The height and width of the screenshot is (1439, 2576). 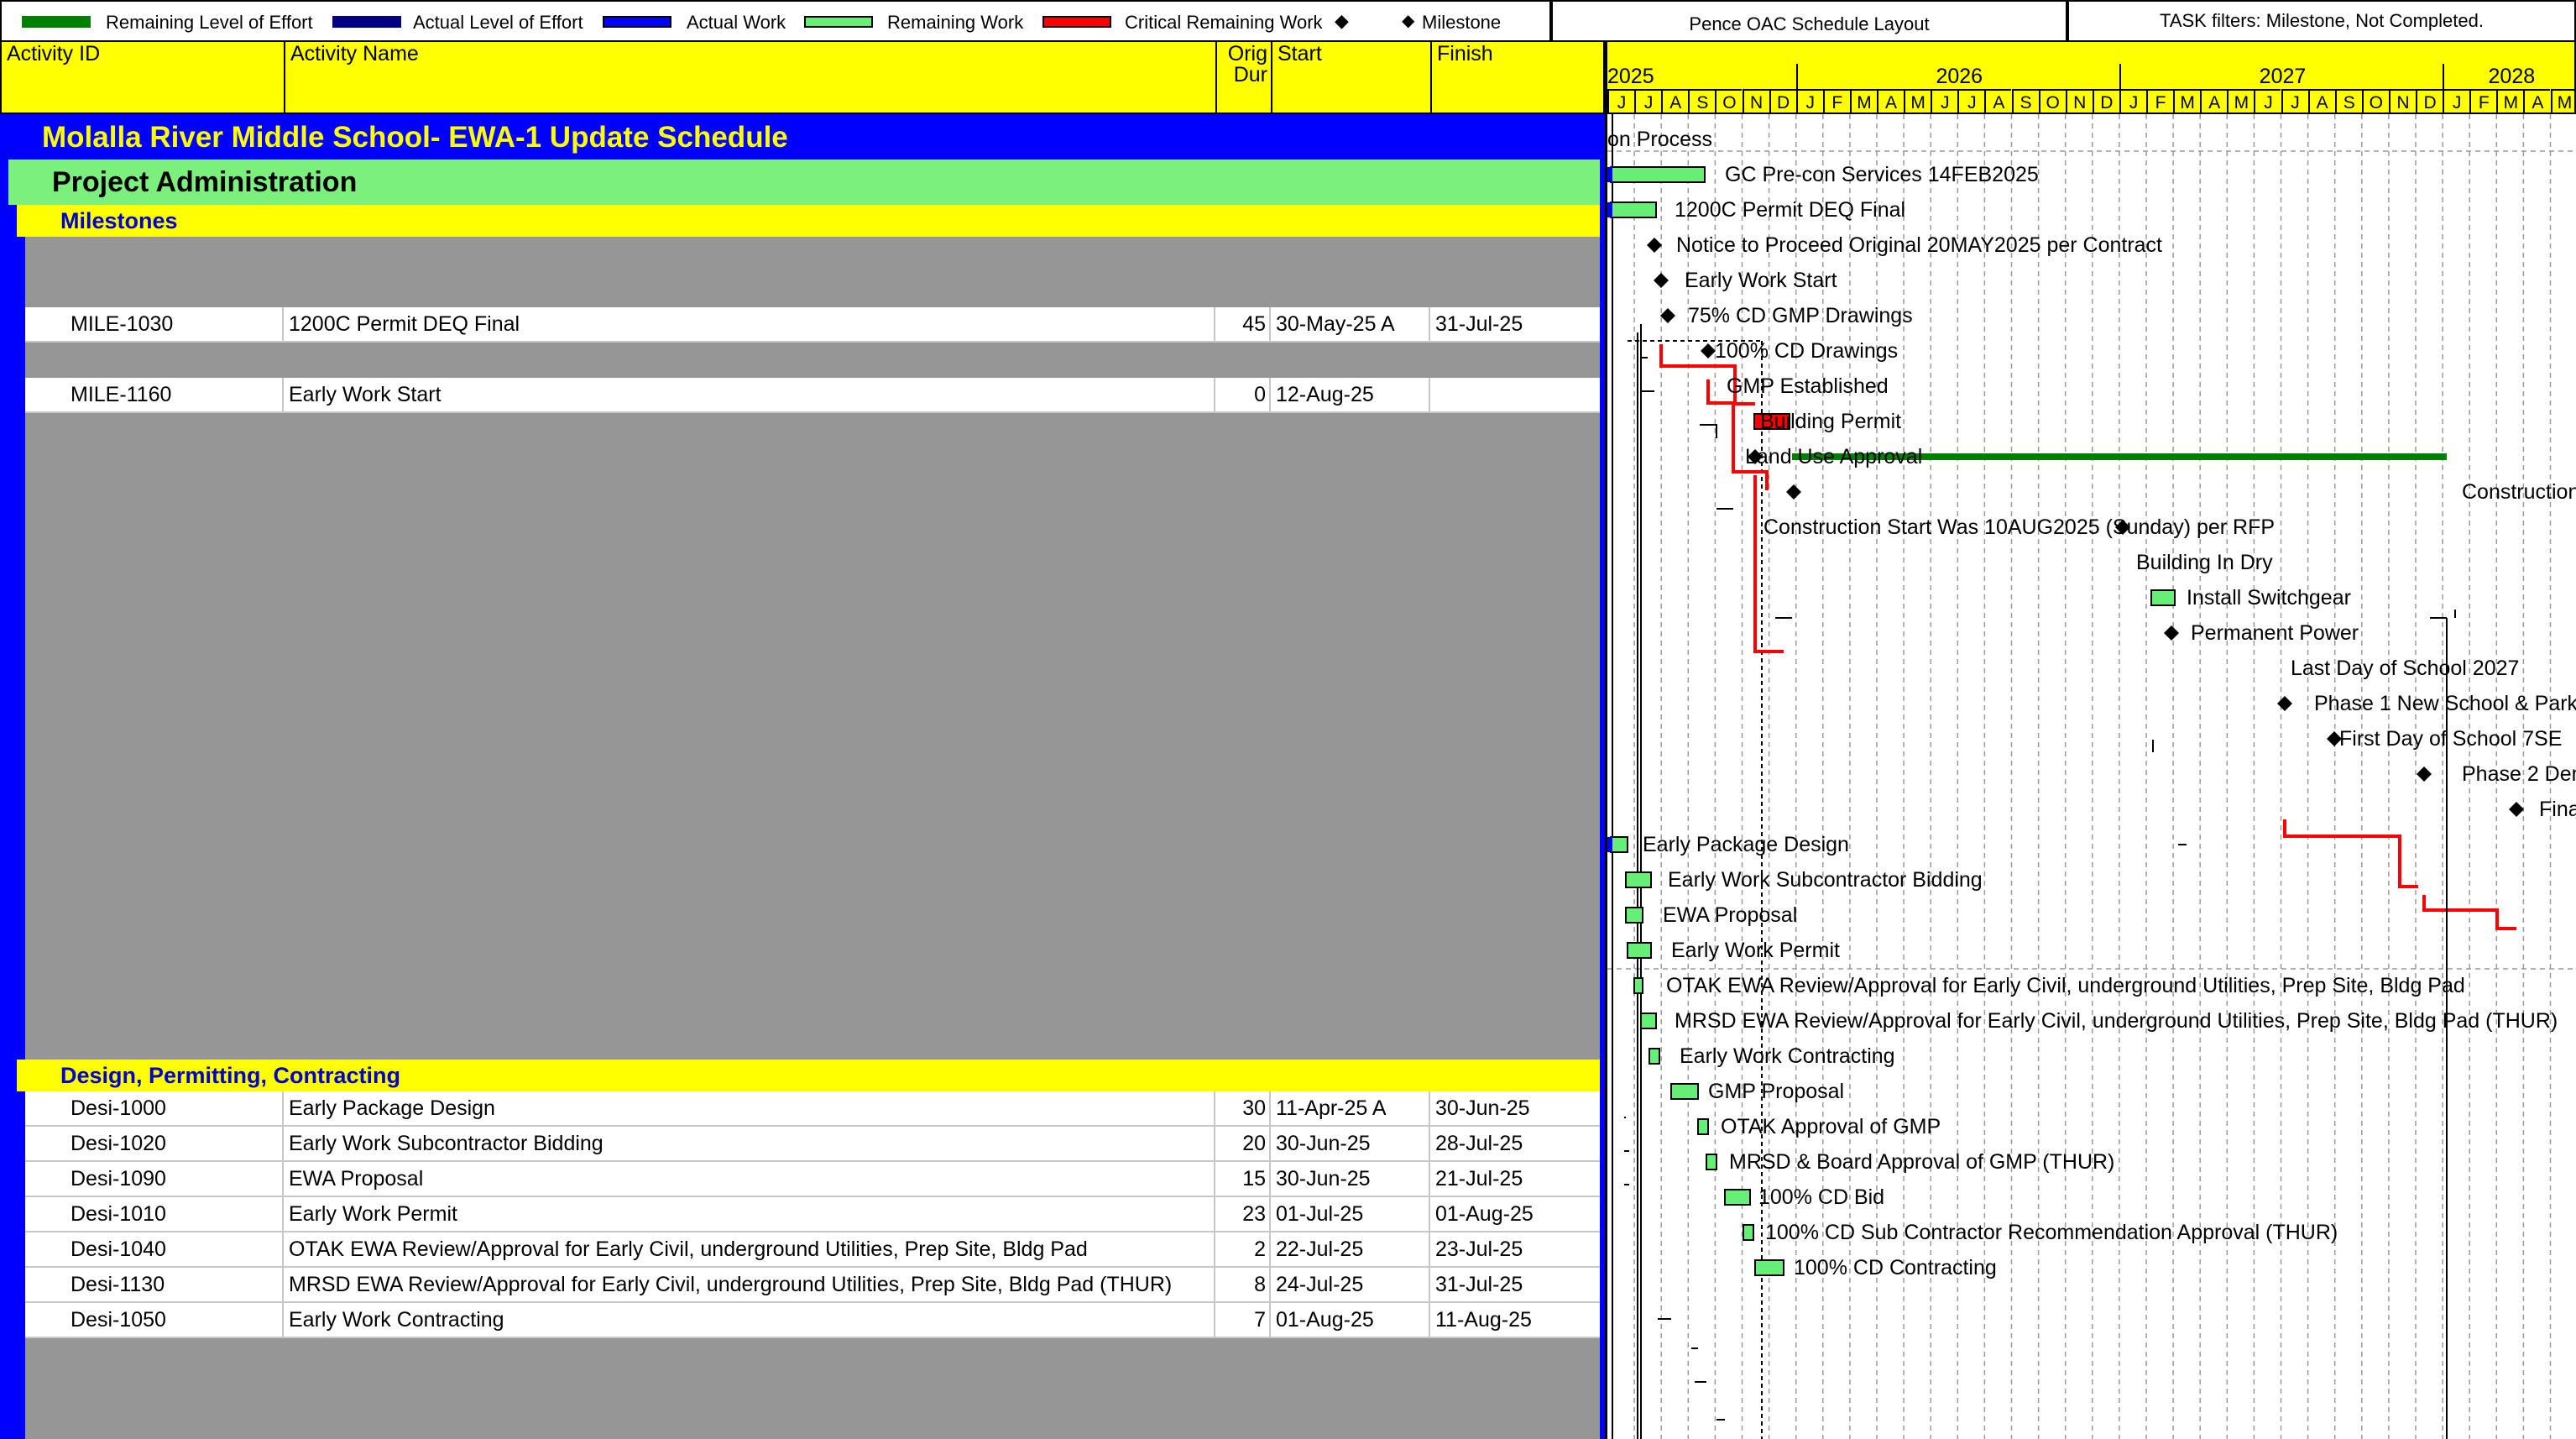 What do you see at coordinates (2519, 492) in the screenshot?
I see `gantt-bar-label: Construction D` at bounding box center [2519, 492].